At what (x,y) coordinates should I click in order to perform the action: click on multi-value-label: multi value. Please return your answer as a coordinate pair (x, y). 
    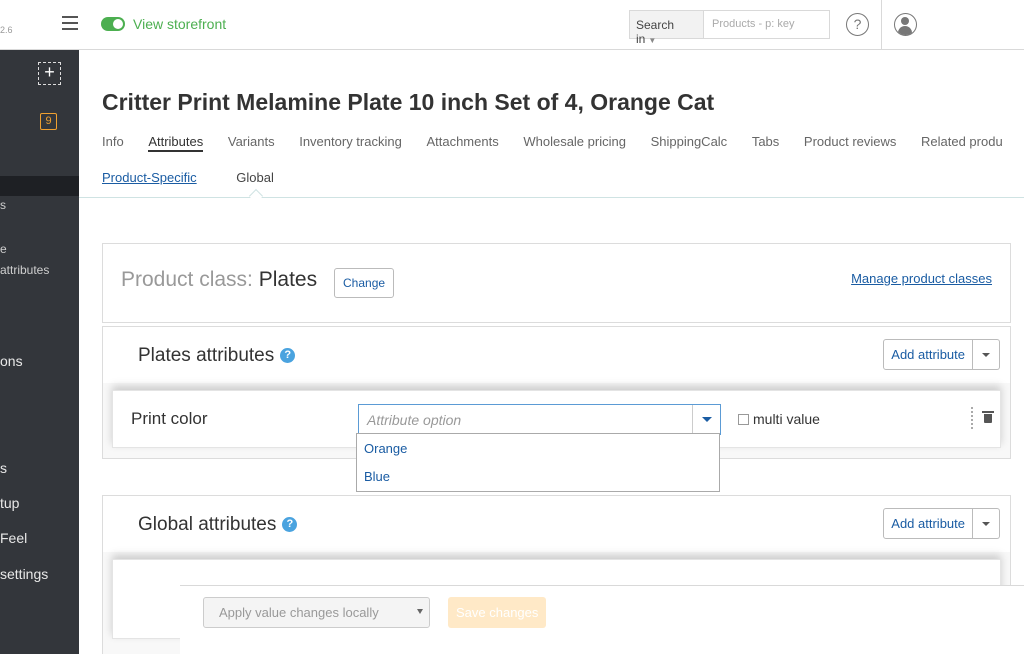
    Looking at the image, I should click on (786, 419).